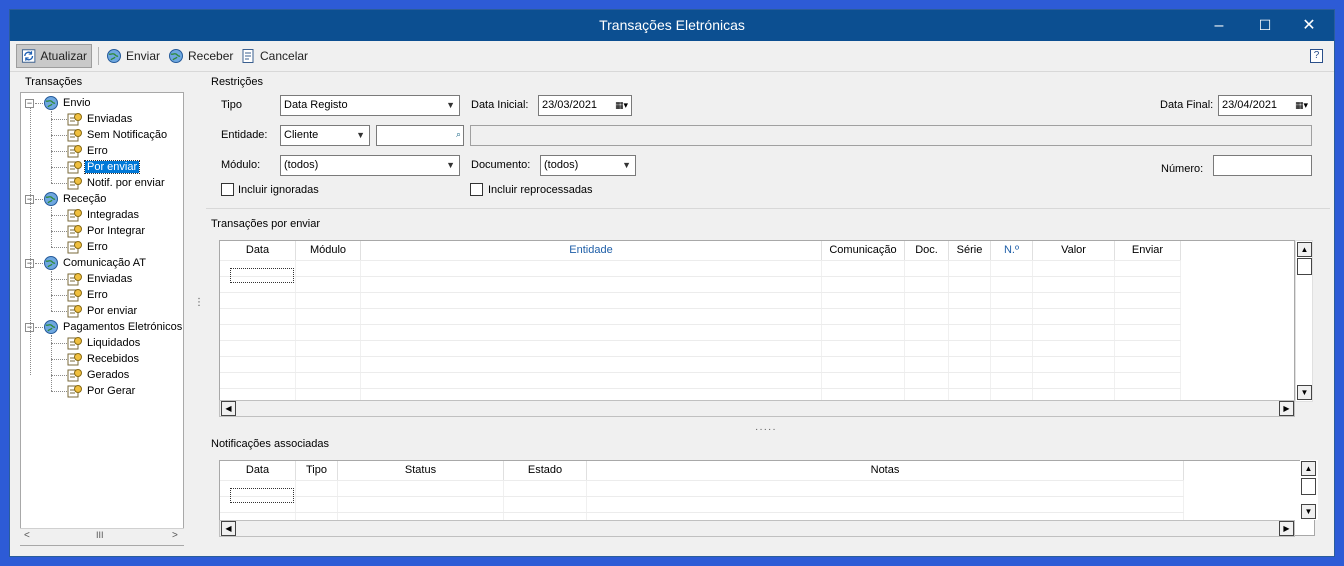 The image size is (1344, 566). What do you see at coordinates (757, 408) in the screenshot?
I see `transacoes-horizontal-scrollbar: ◀ ▶` at bounding box center [757, 408].